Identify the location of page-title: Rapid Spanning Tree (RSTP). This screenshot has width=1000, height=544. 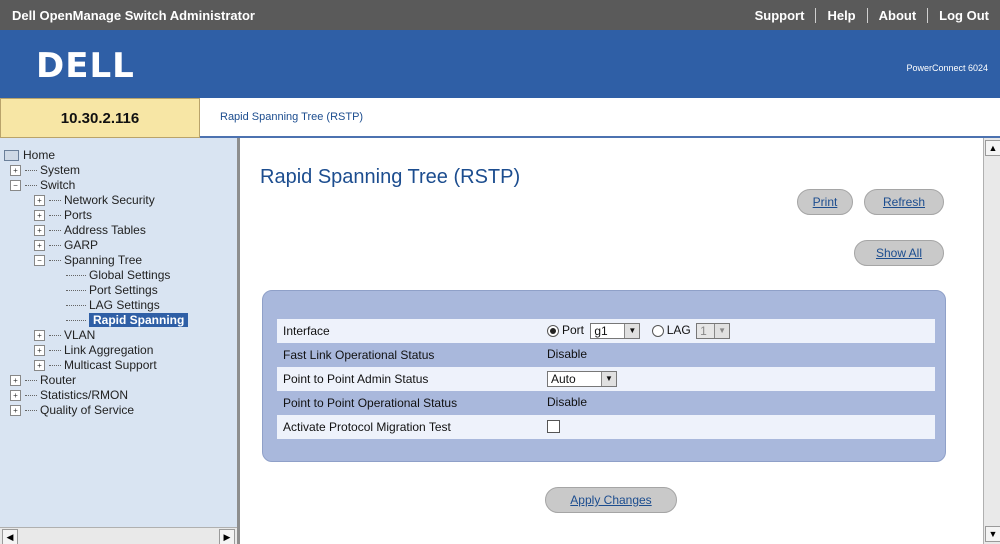
(390, 177).